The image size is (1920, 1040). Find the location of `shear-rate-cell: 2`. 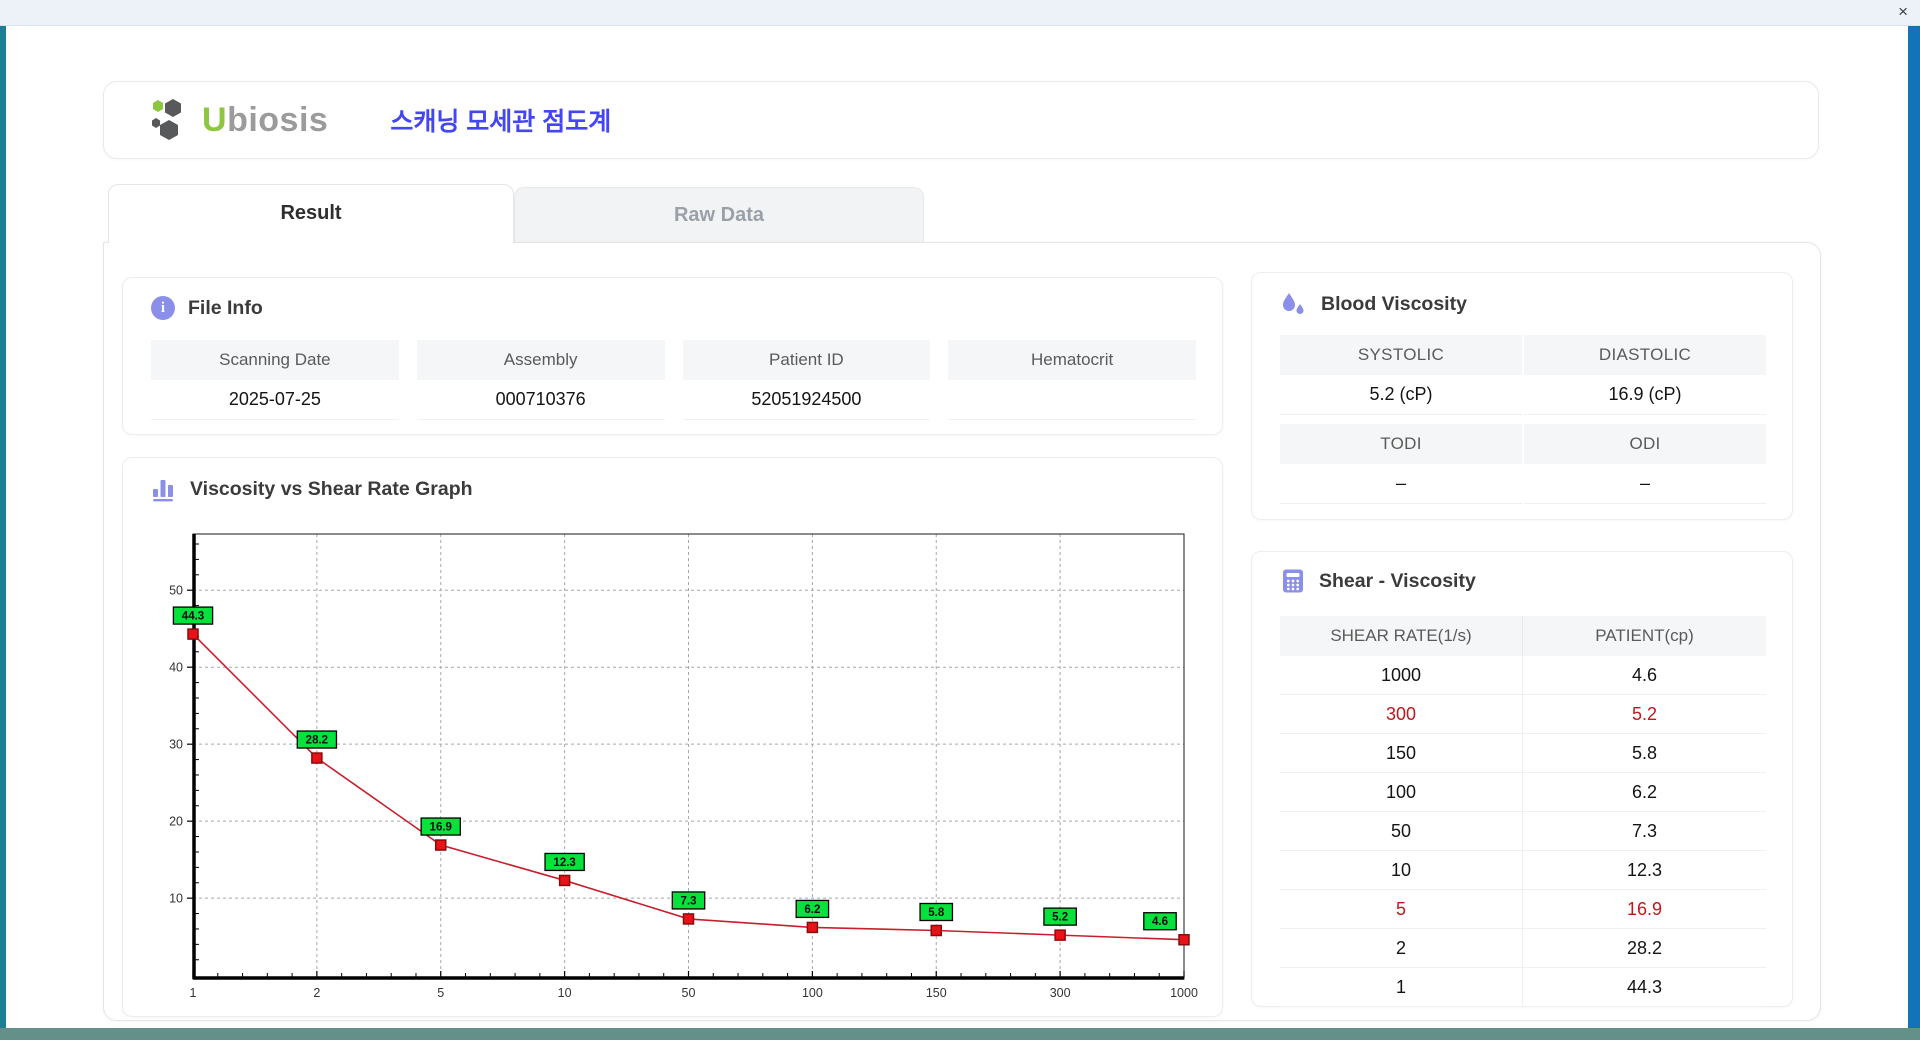

shear-rate-cell: 2 is located at coordinates (1401, 948).